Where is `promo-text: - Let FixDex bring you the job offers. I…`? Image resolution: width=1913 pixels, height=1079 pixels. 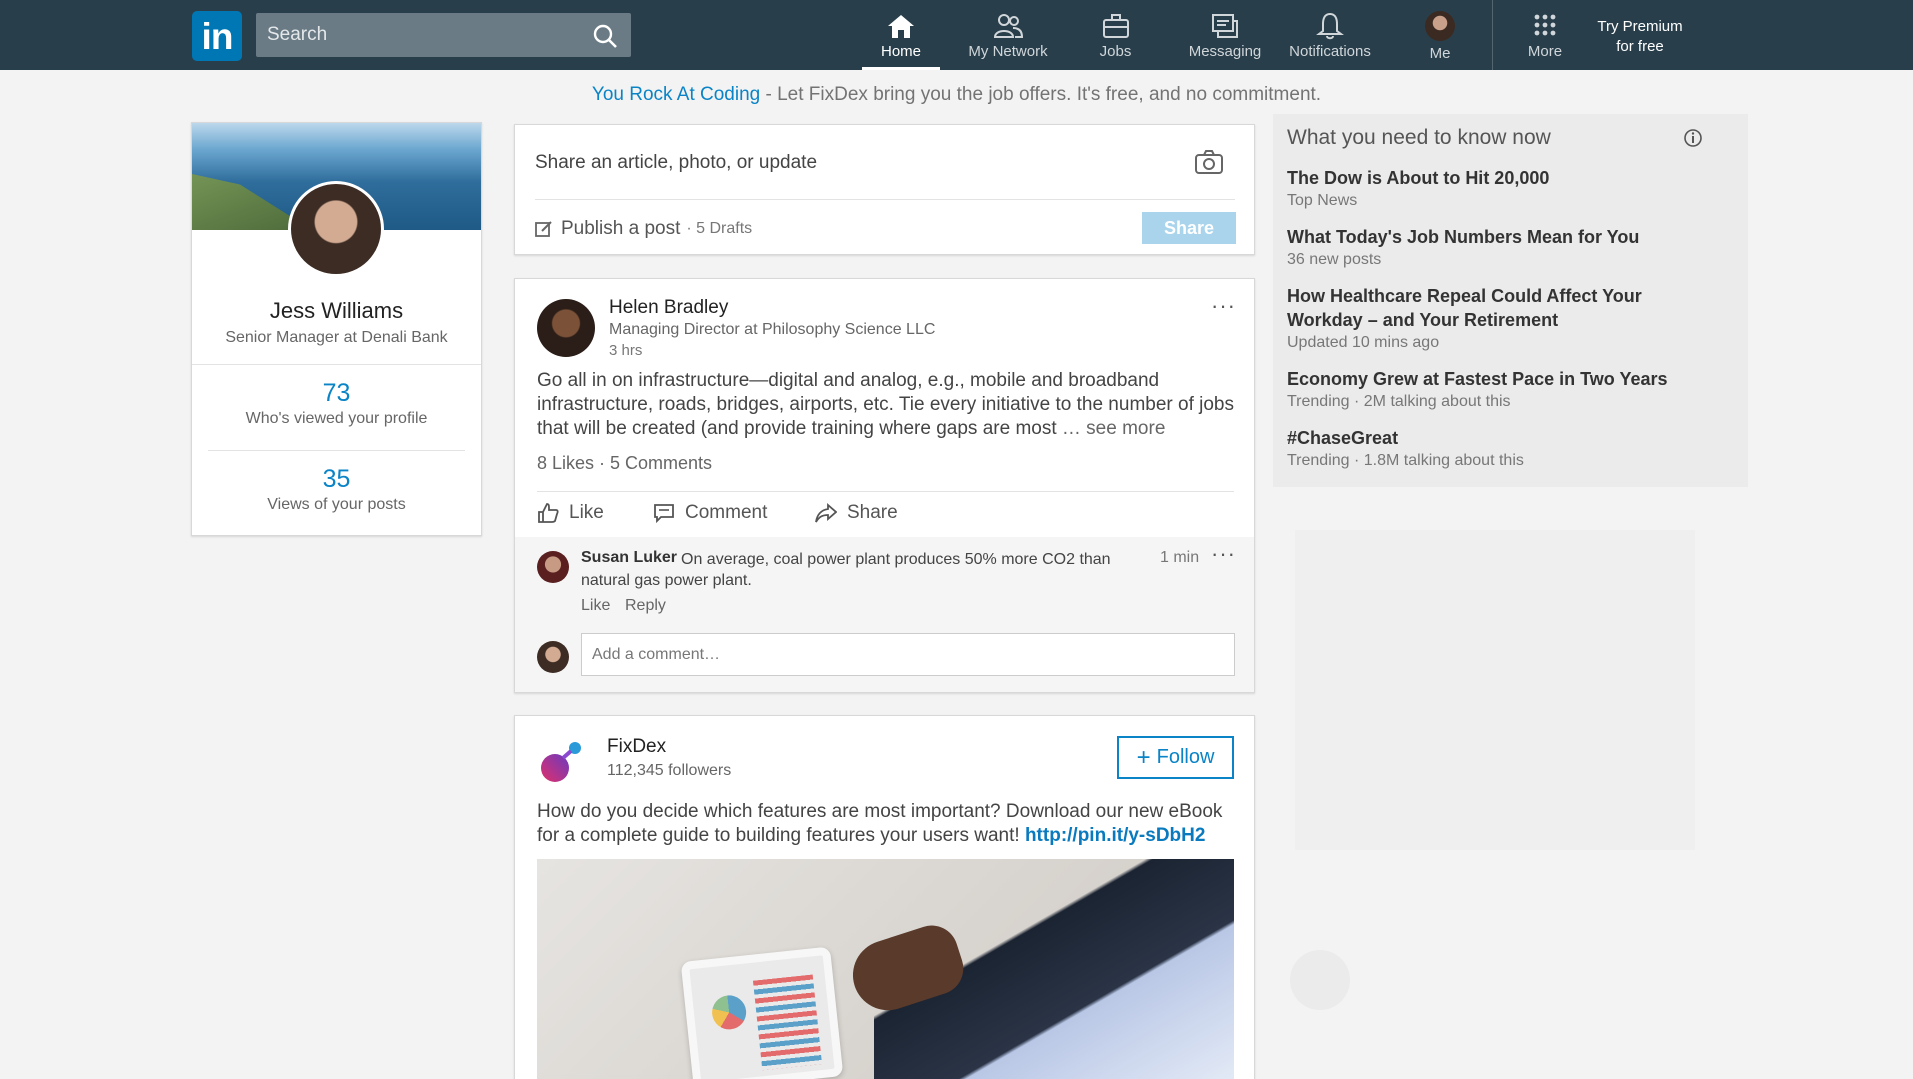
promo-text: - Let FixDex bring you the job offers. I… is located at coordinates (1041, 94).